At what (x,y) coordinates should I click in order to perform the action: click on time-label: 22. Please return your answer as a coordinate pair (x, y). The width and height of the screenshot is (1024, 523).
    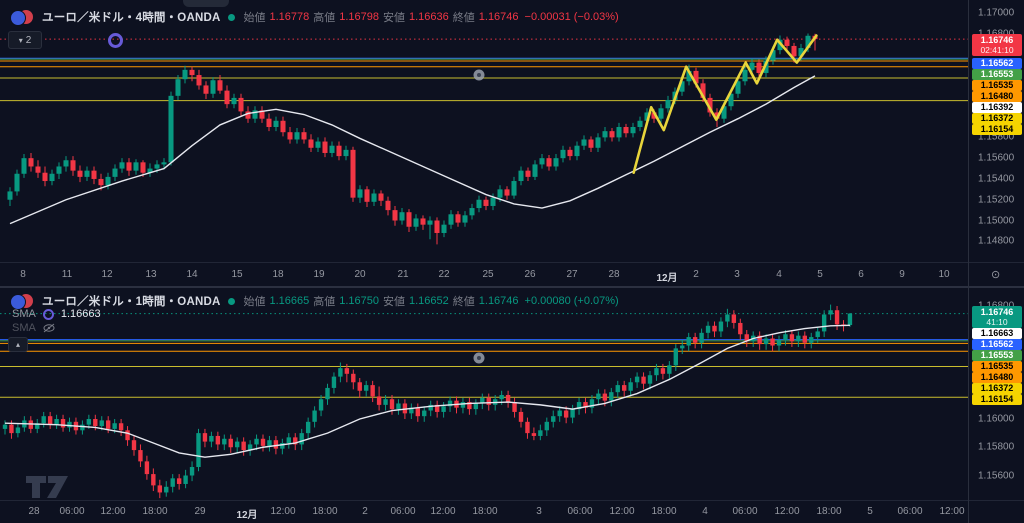
    Looking at the image, I should click on (444, 274).